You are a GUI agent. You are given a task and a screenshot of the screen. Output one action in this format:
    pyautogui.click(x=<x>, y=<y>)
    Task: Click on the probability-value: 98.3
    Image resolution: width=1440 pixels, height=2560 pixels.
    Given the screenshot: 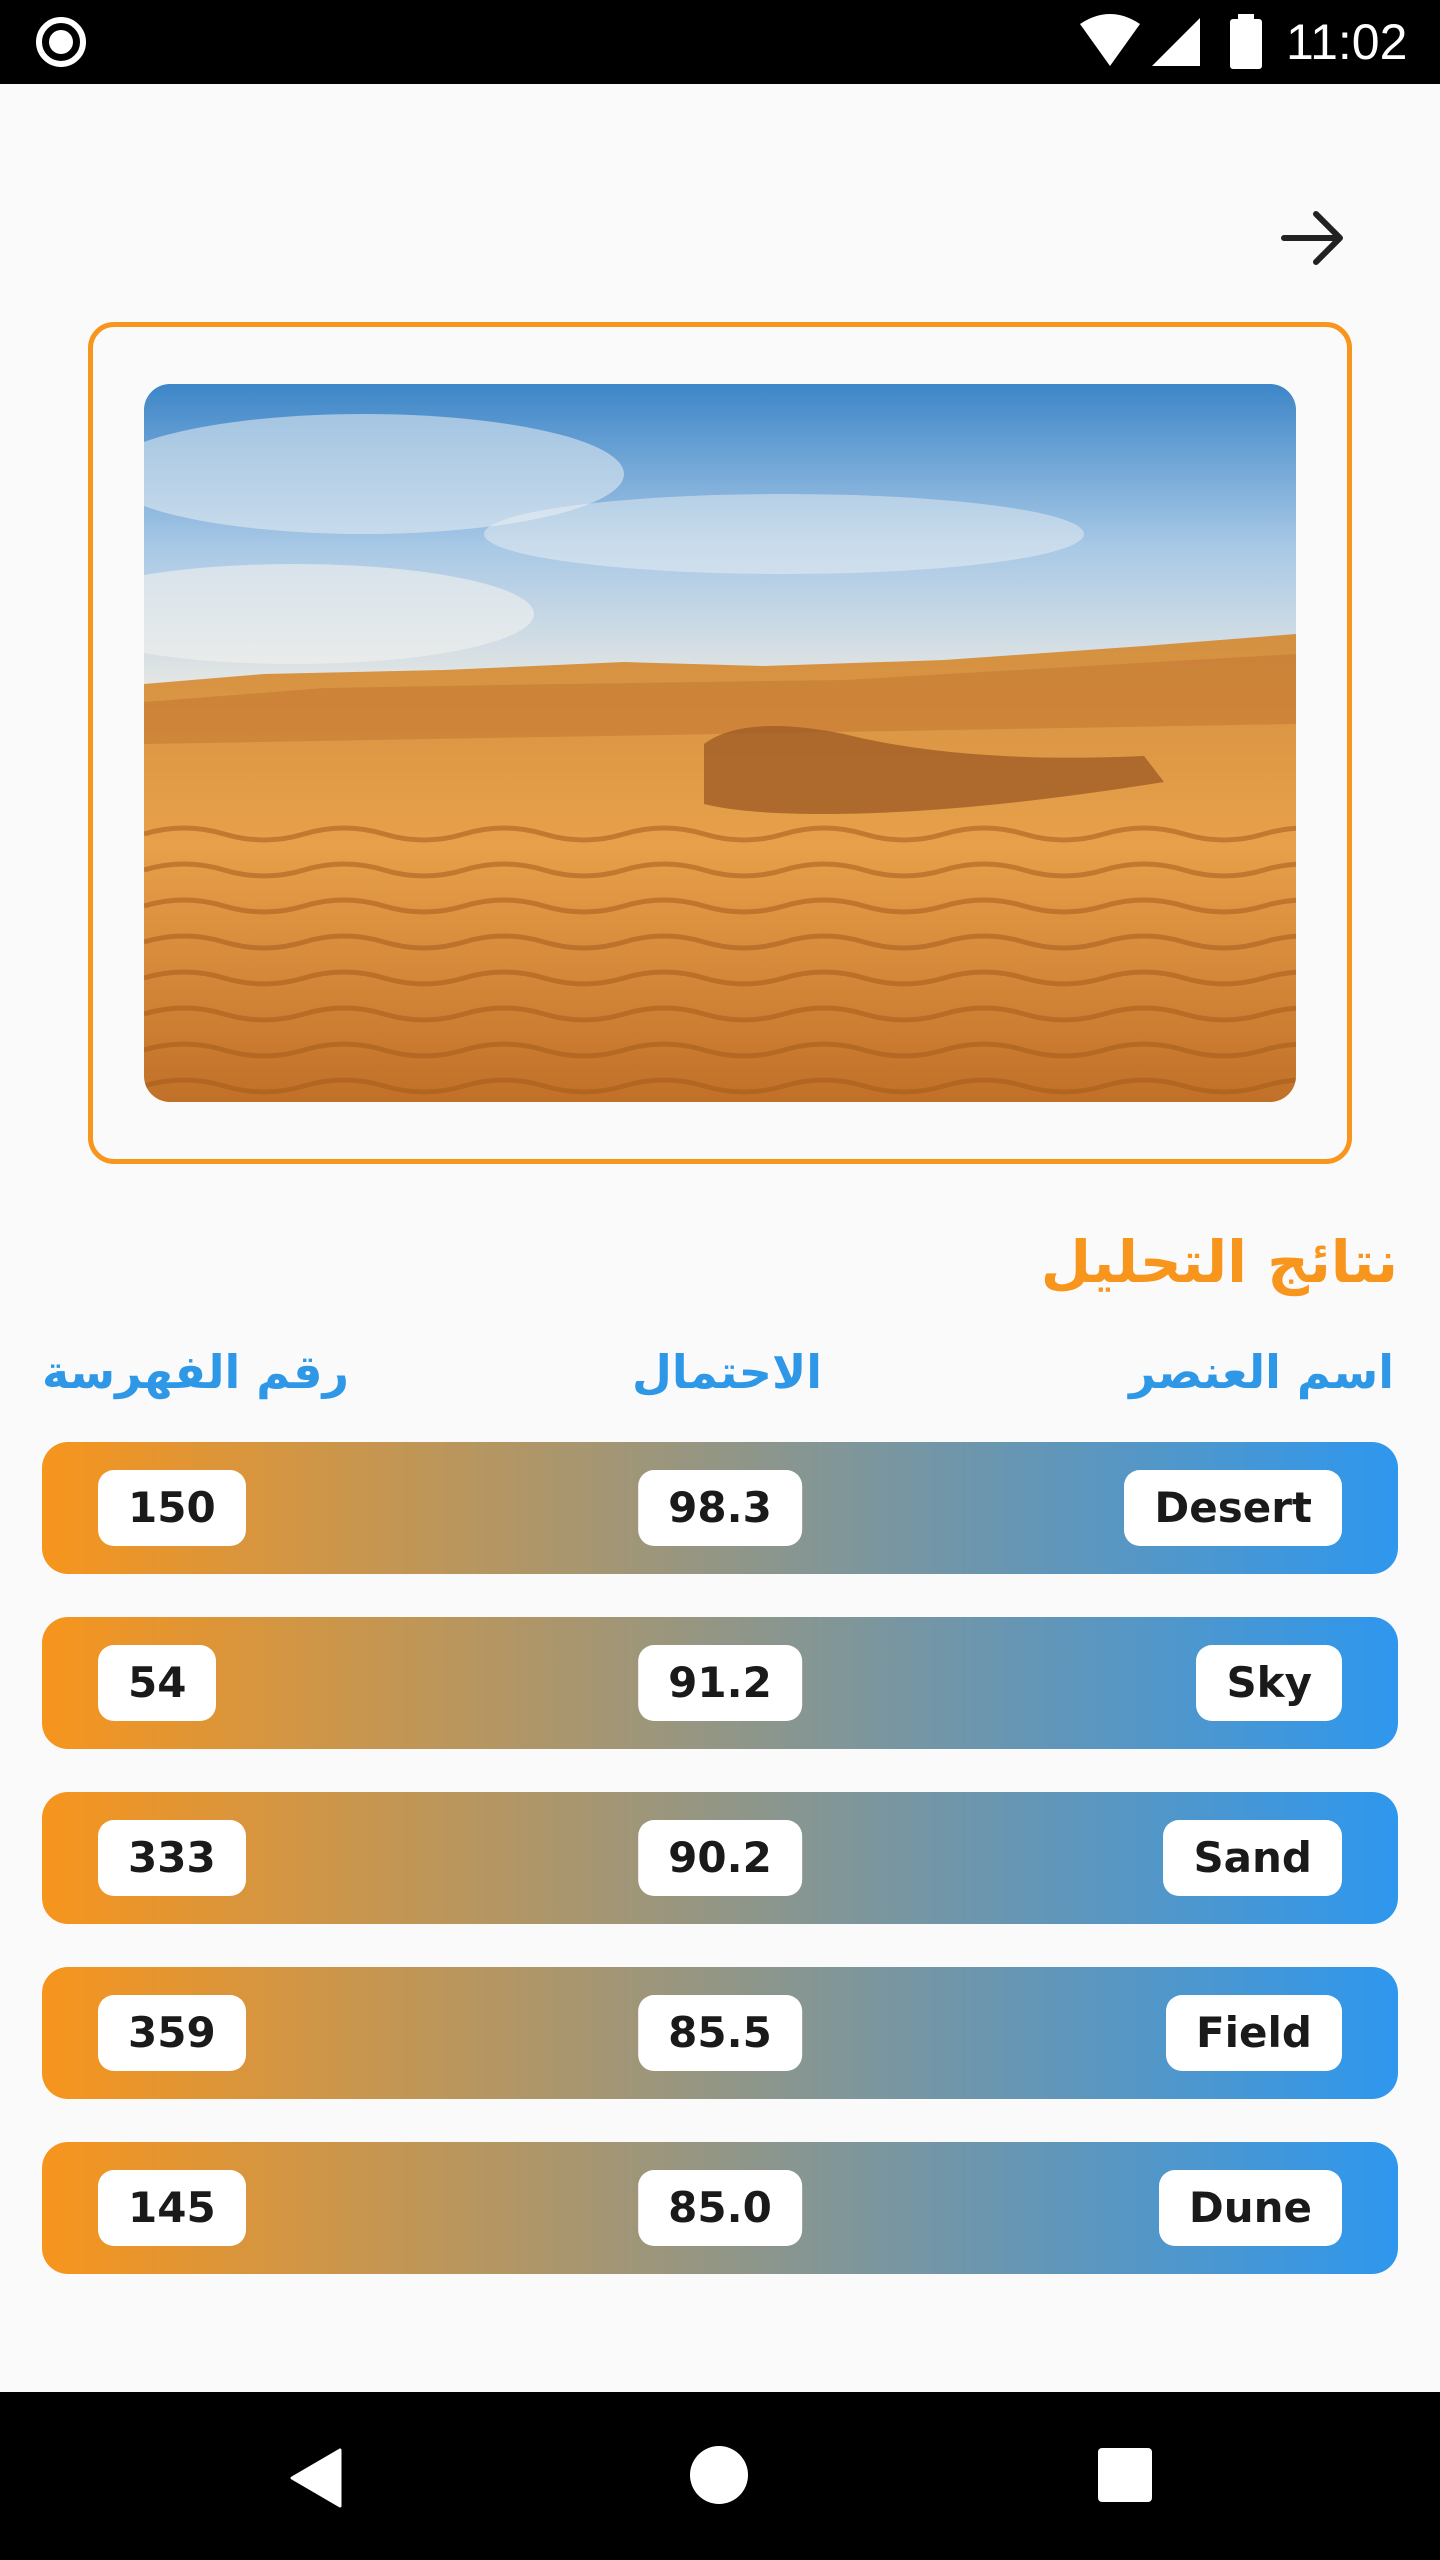 What is the action you would take?
    pyautogui.click(x=720, y=1508)
    